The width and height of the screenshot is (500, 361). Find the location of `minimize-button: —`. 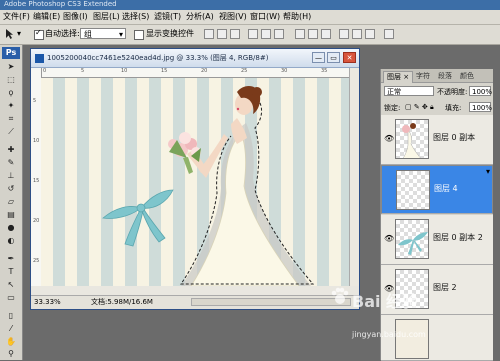

minimize-button: — is located at coordinates (318, 57).